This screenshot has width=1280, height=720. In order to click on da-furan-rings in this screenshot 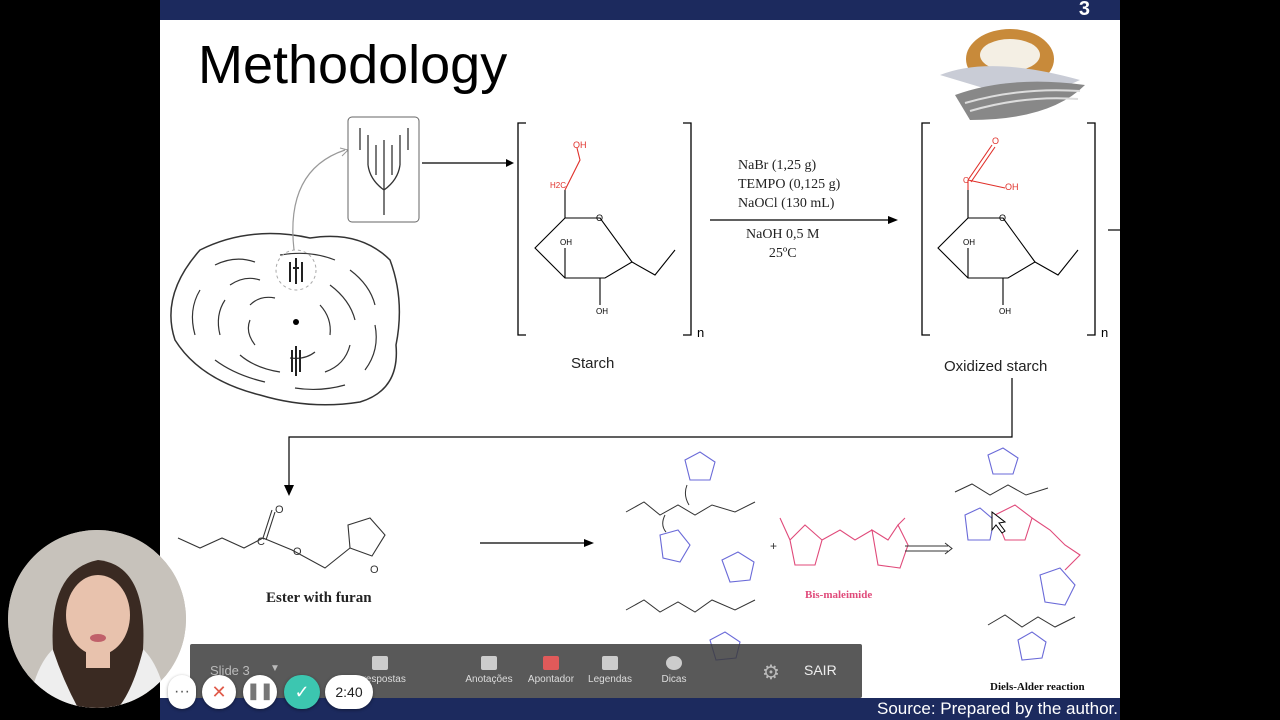, I will do `click(1020, 554)`.